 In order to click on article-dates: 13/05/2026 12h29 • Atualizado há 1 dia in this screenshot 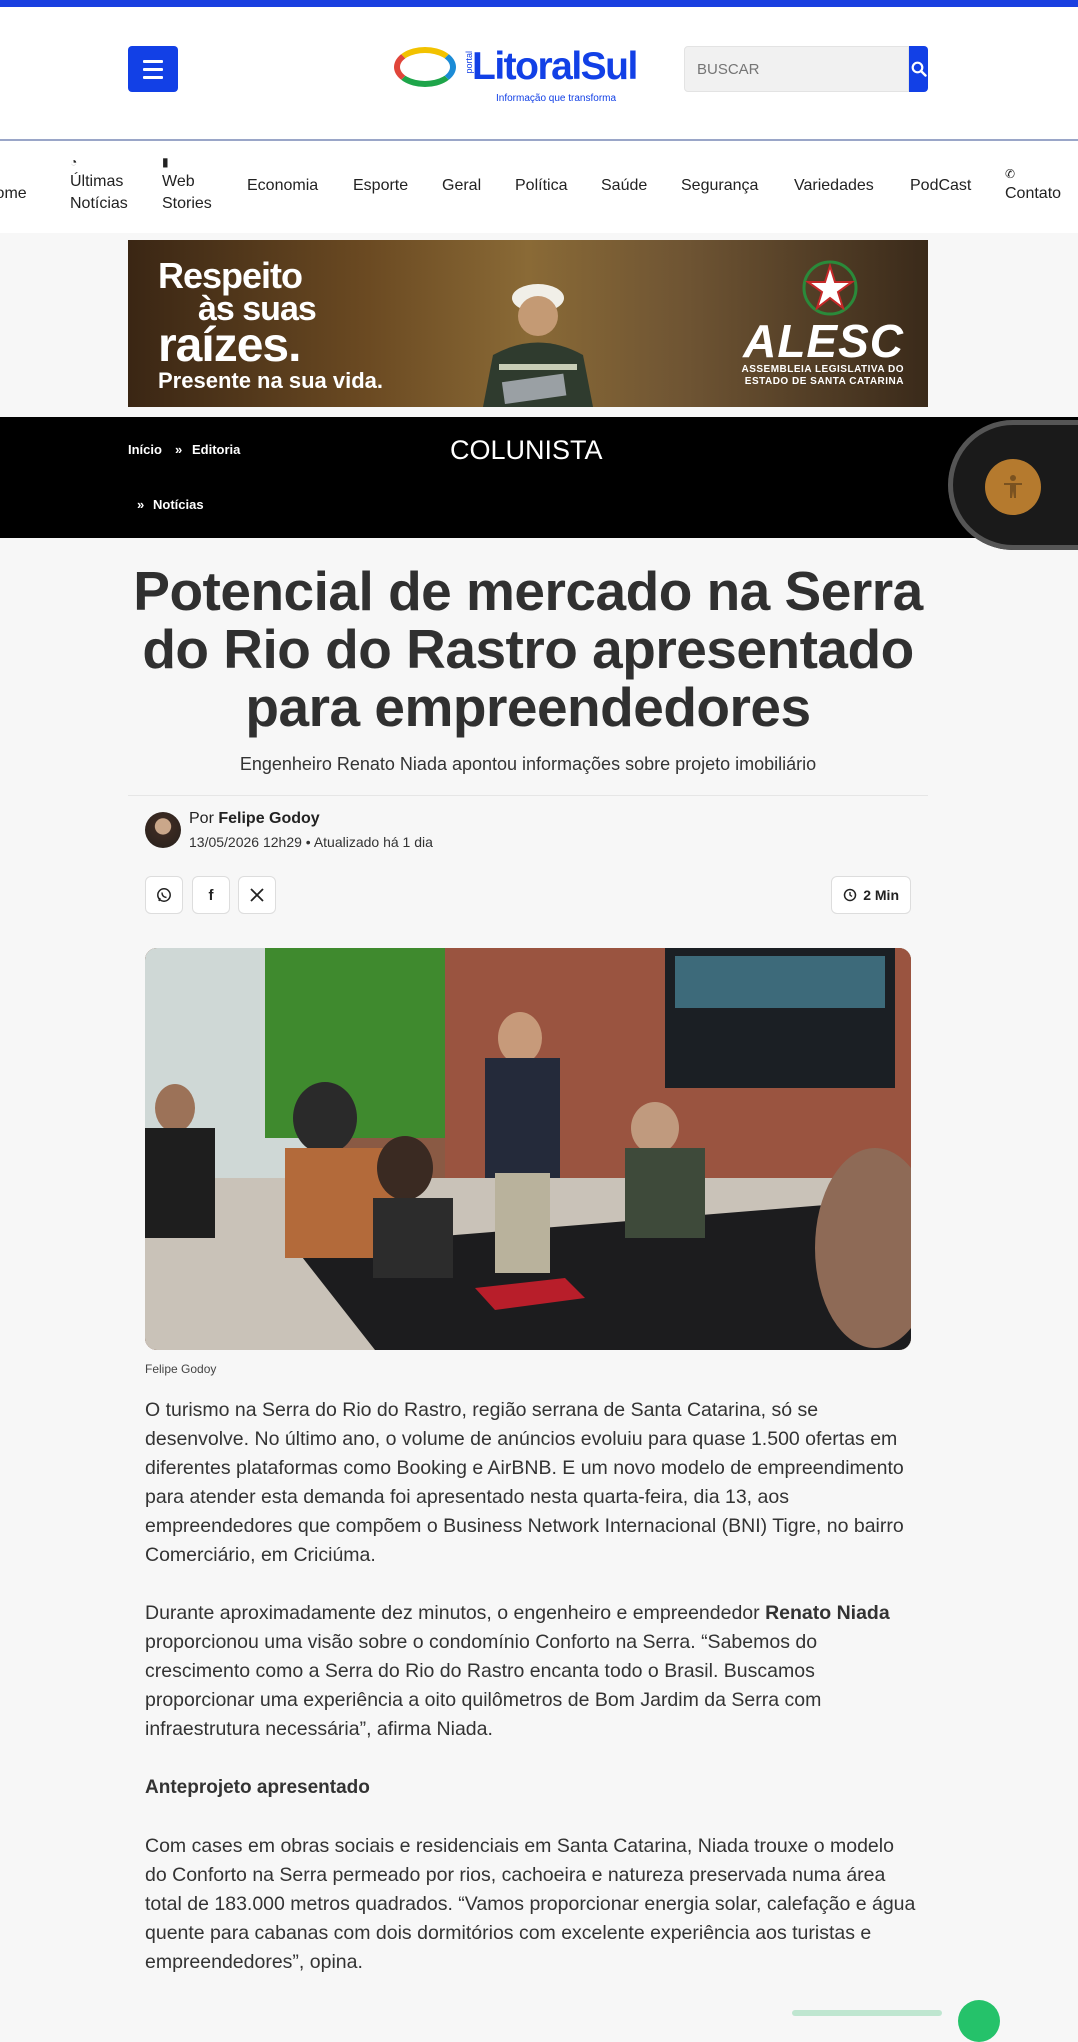, I will do `click(311, 842)`.